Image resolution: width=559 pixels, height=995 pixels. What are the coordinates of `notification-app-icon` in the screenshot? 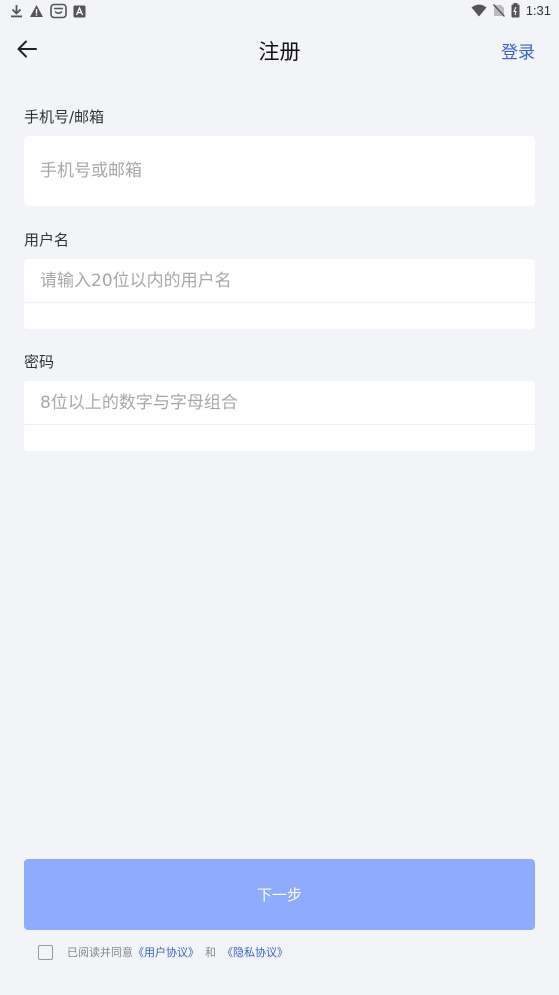 It's located at (58, 11).